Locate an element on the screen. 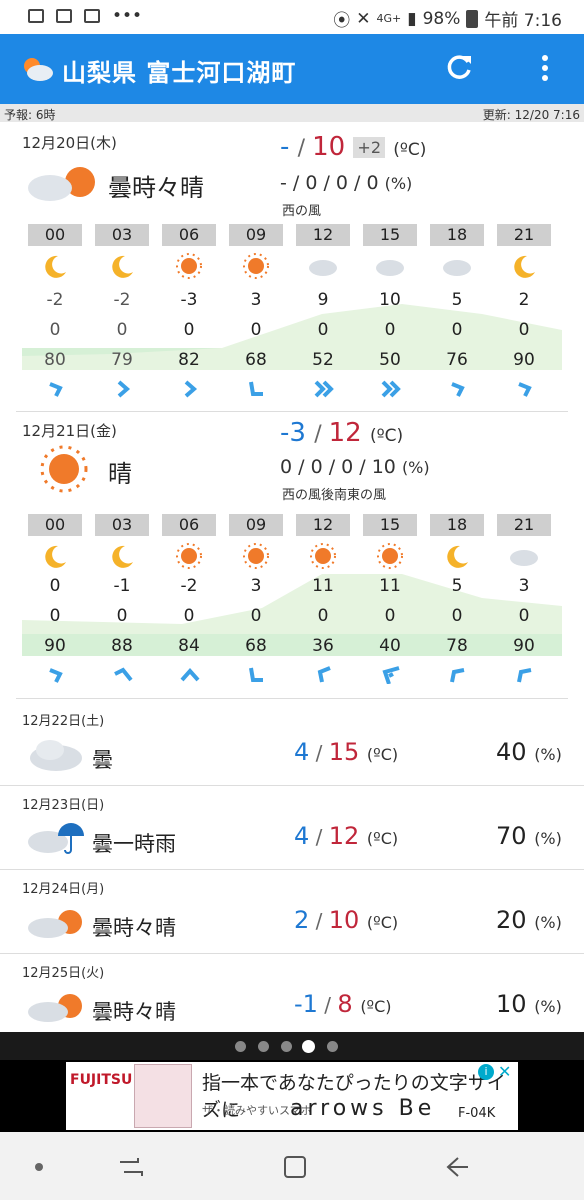  hour-label: 09 is located at coordinates (256, 525).